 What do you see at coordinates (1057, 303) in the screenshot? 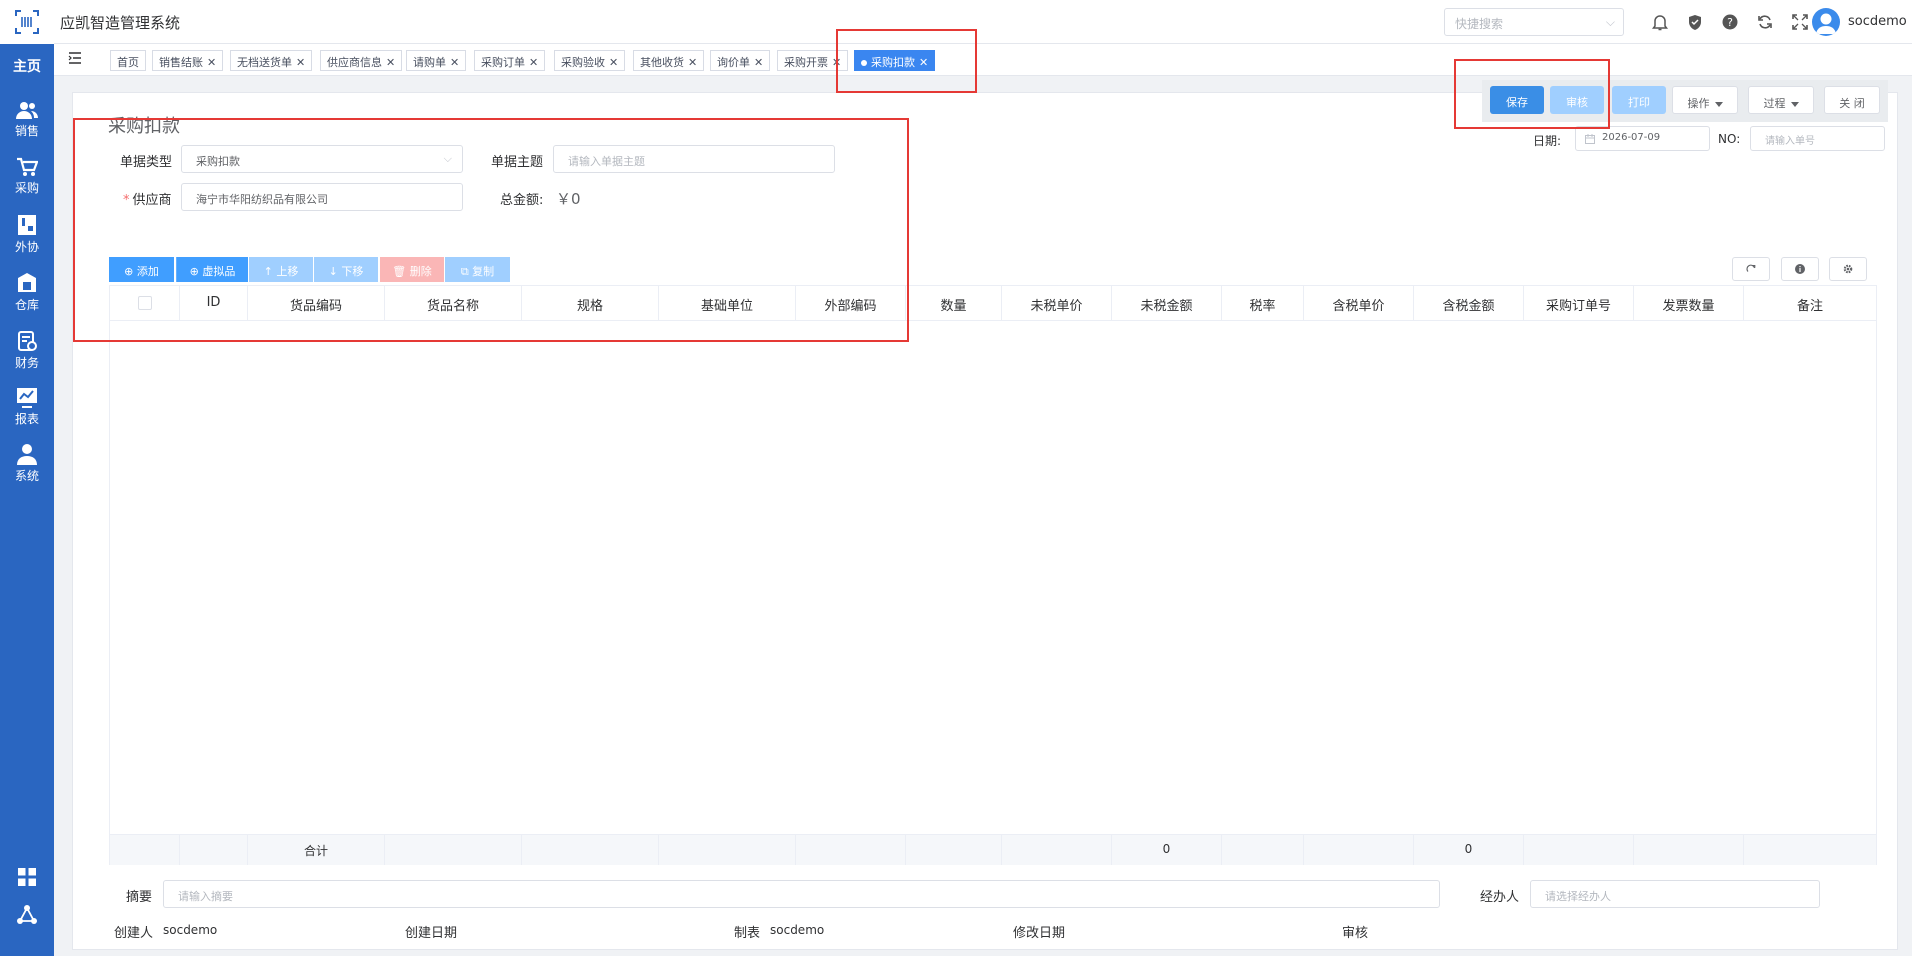
I see `column-header: 未税单价` at bounding box center [1057, 303].